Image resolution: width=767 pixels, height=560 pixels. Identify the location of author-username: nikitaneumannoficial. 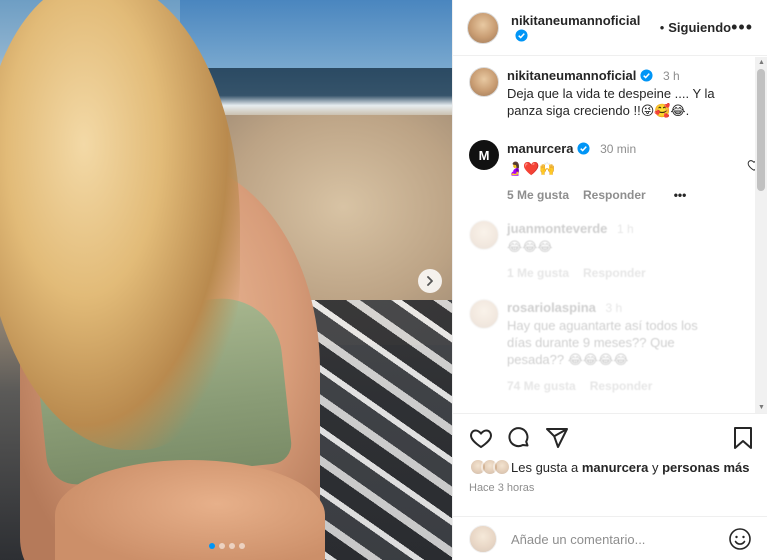
(583, 28).